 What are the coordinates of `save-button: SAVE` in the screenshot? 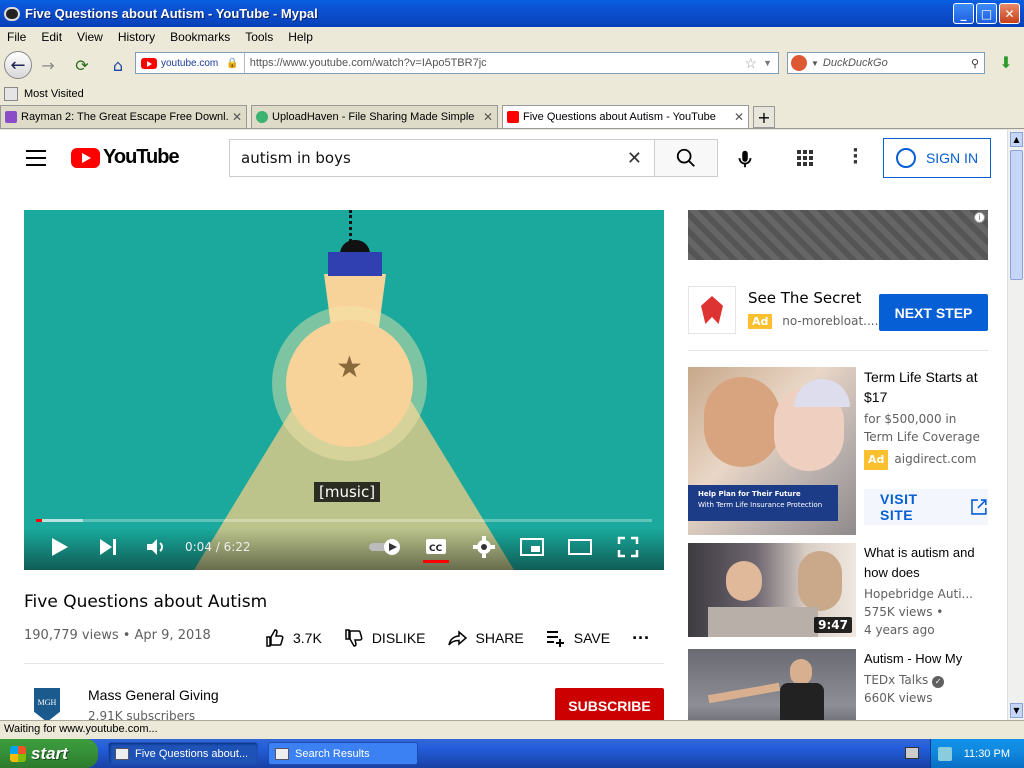 It's located at (578, 638).